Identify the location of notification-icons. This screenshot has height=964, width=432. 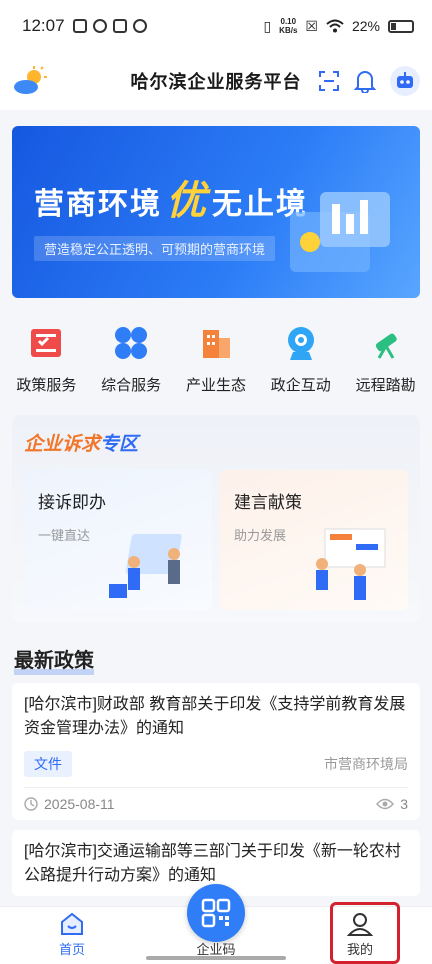
(109, 26).